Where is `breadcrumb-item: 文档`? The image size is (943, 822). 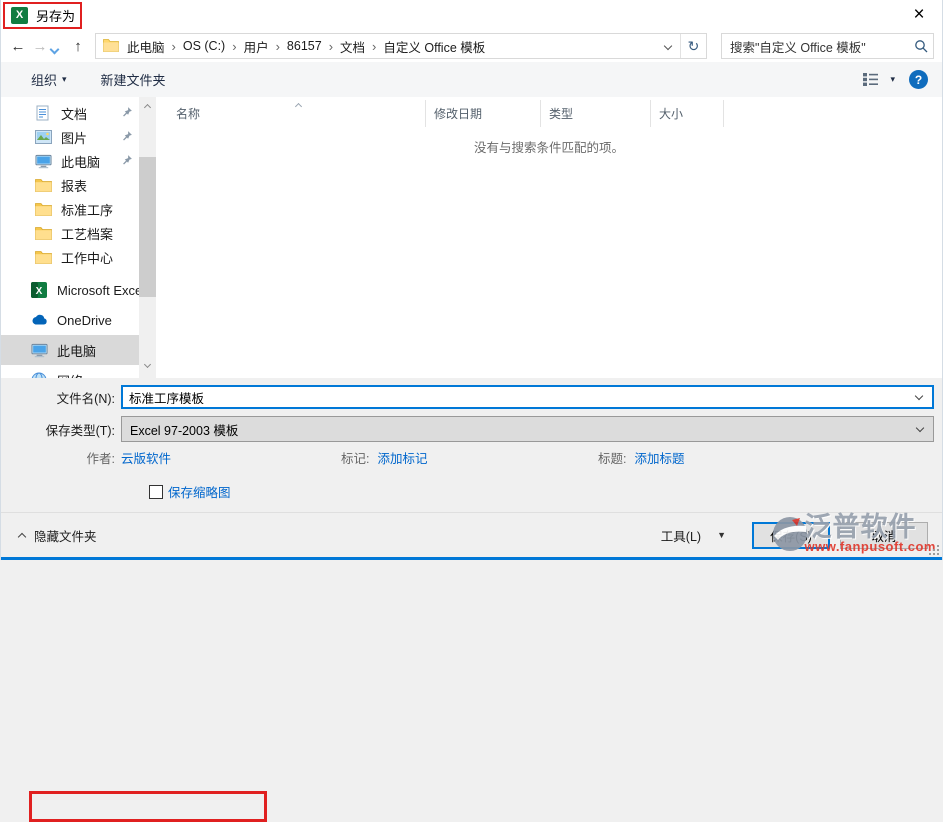 breadcrumb-item: 文档 is located at coordinates (352, 46).